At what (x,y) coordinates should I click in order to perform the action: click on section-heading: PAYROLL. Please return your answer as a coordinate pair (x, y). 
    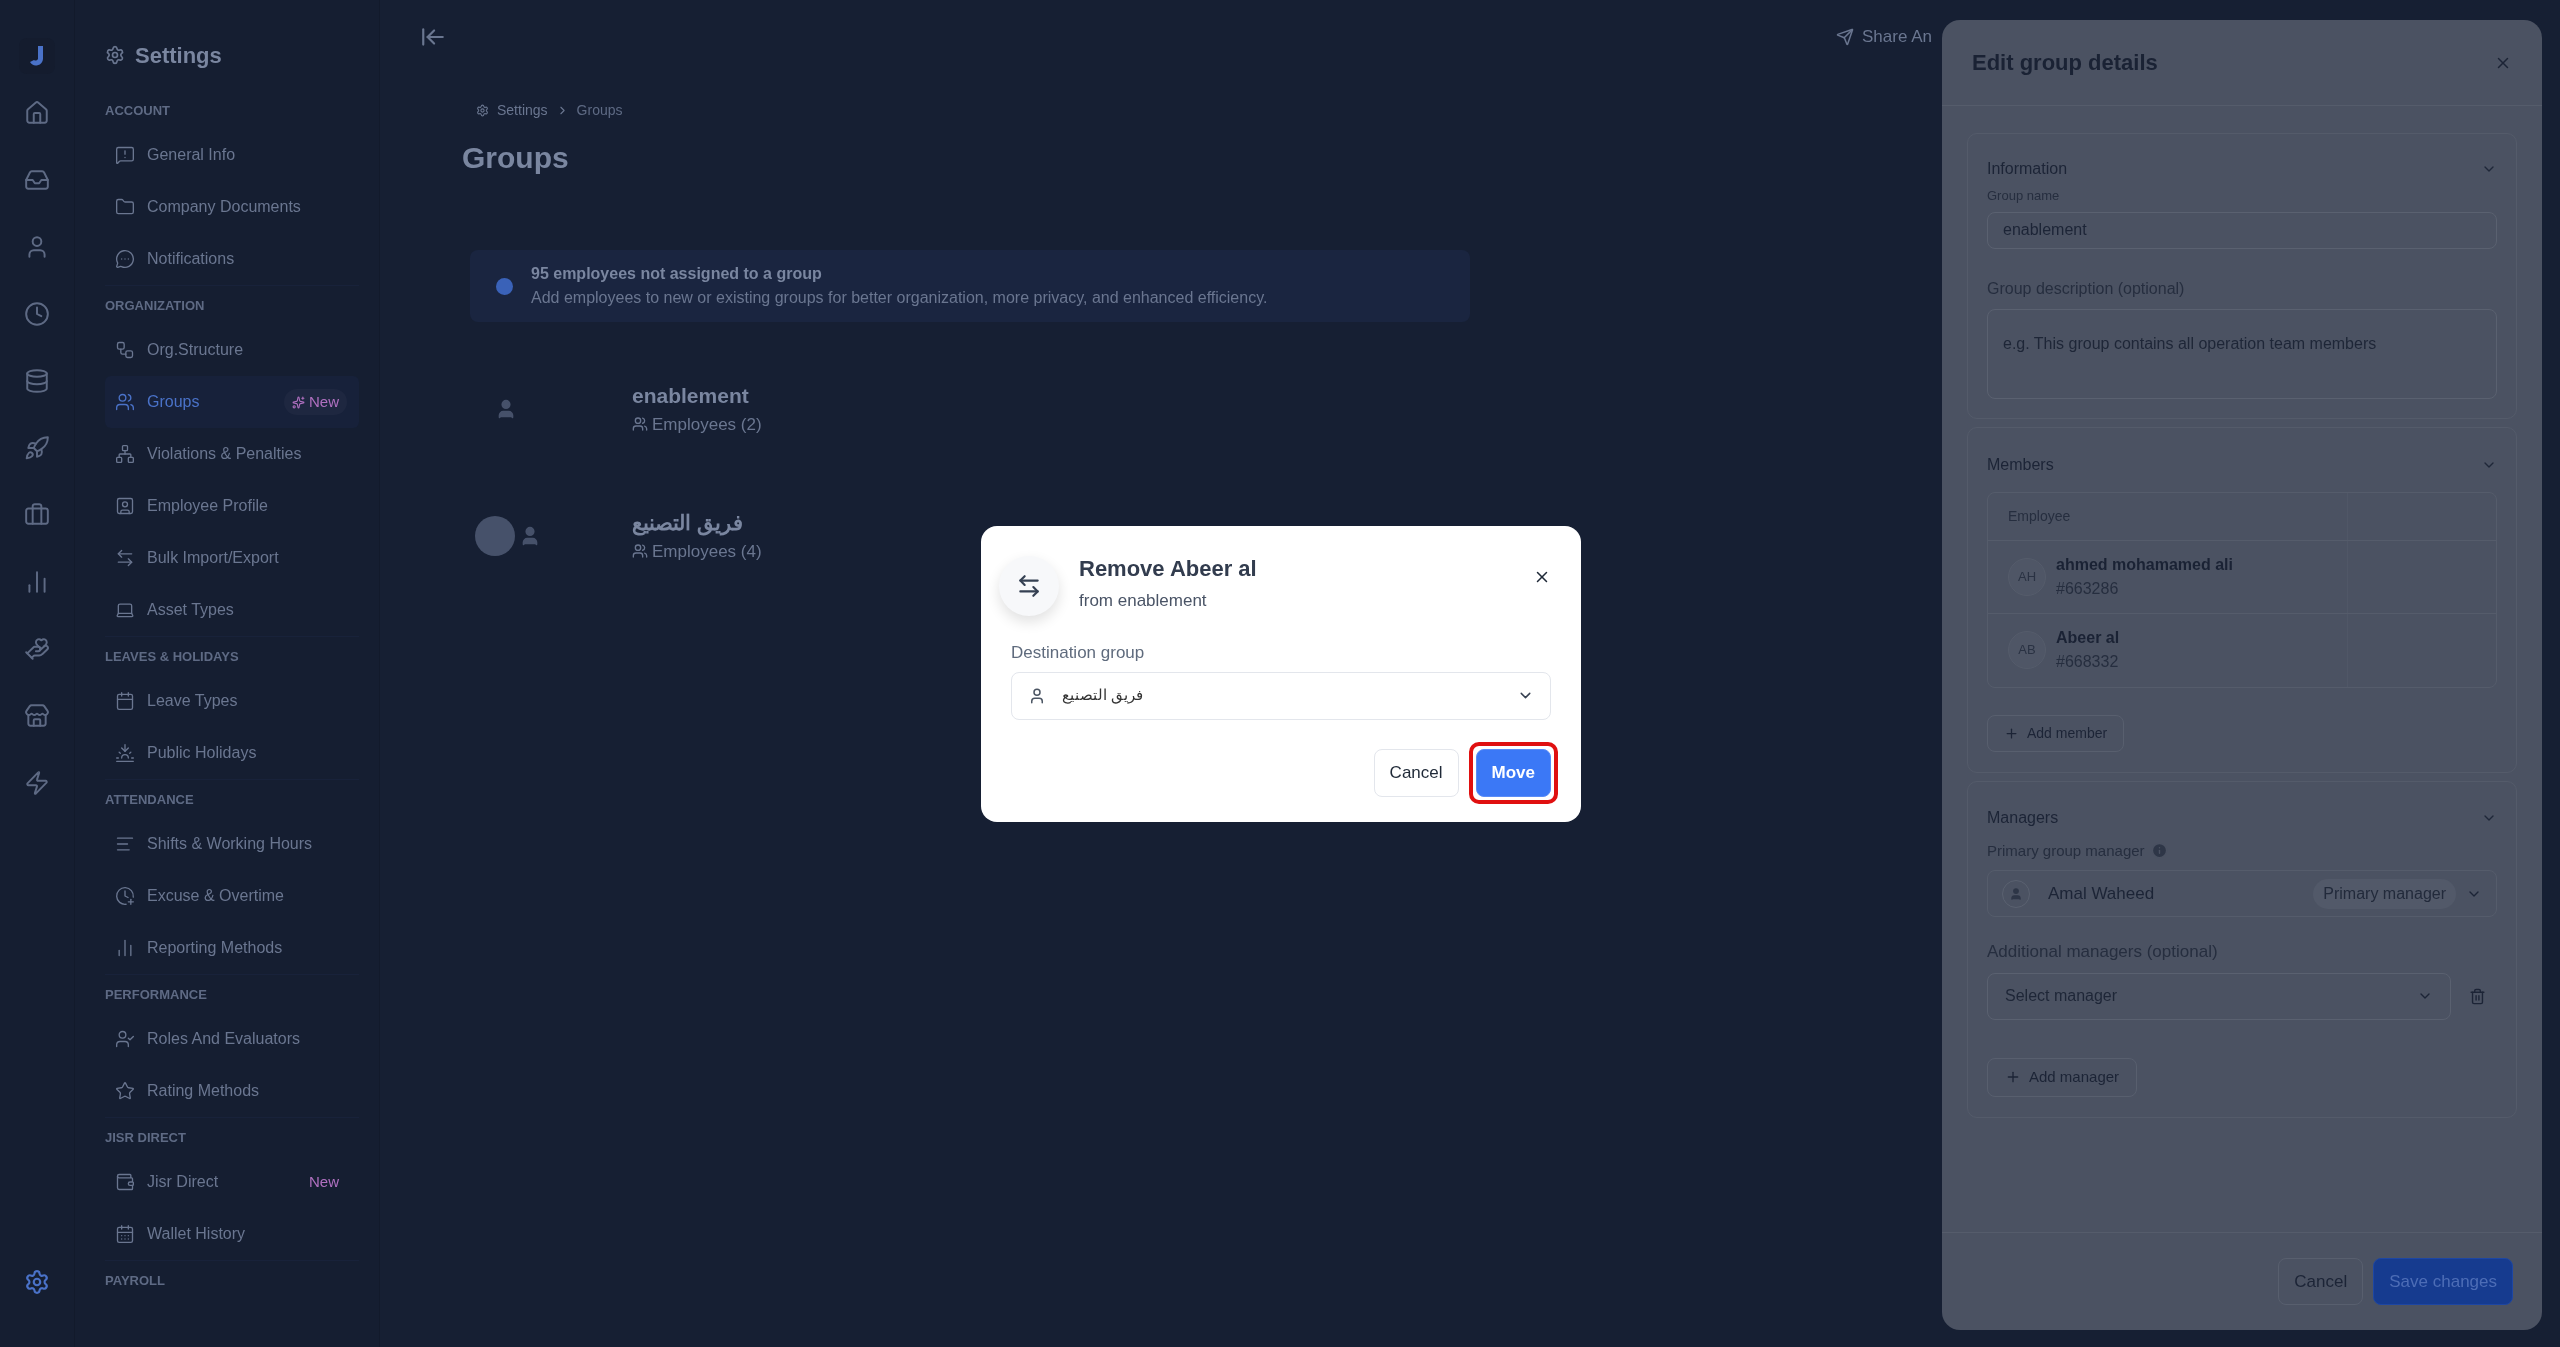
    Looking at the image, I should click on (135, 1281).